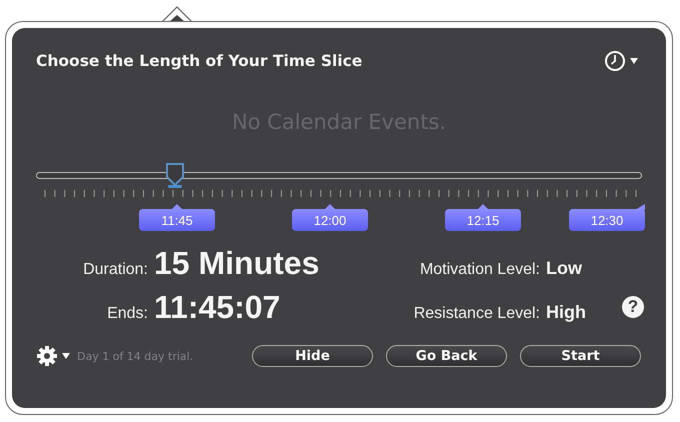 The width and height of the screenshot is (680, 422). I want to click on stat-value: 15 Minutes, so click(237, 263).